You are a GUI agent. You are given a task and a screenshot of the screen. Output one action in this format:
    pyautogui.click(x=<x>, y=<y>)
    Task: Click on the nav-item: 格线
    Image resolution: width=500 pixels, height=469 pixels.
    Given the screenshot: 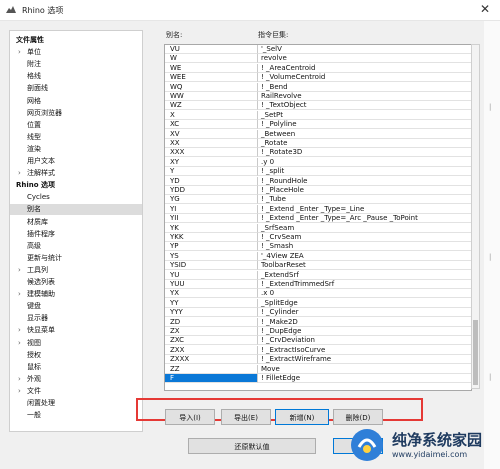 What is the action you would take?
    pyautogui.click(x=76, y=76)
    